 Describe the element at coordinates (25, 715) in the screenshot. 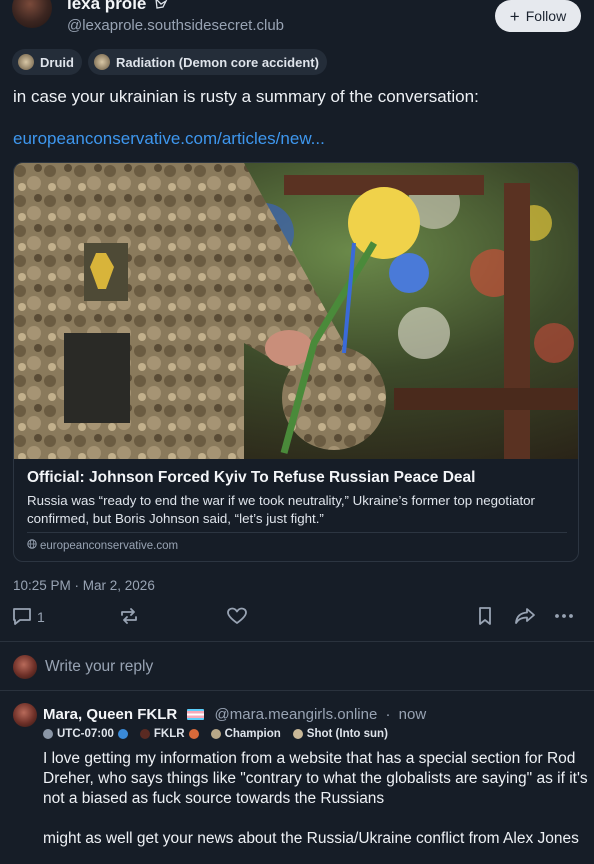

I see `reply-author-avatar` at that location.